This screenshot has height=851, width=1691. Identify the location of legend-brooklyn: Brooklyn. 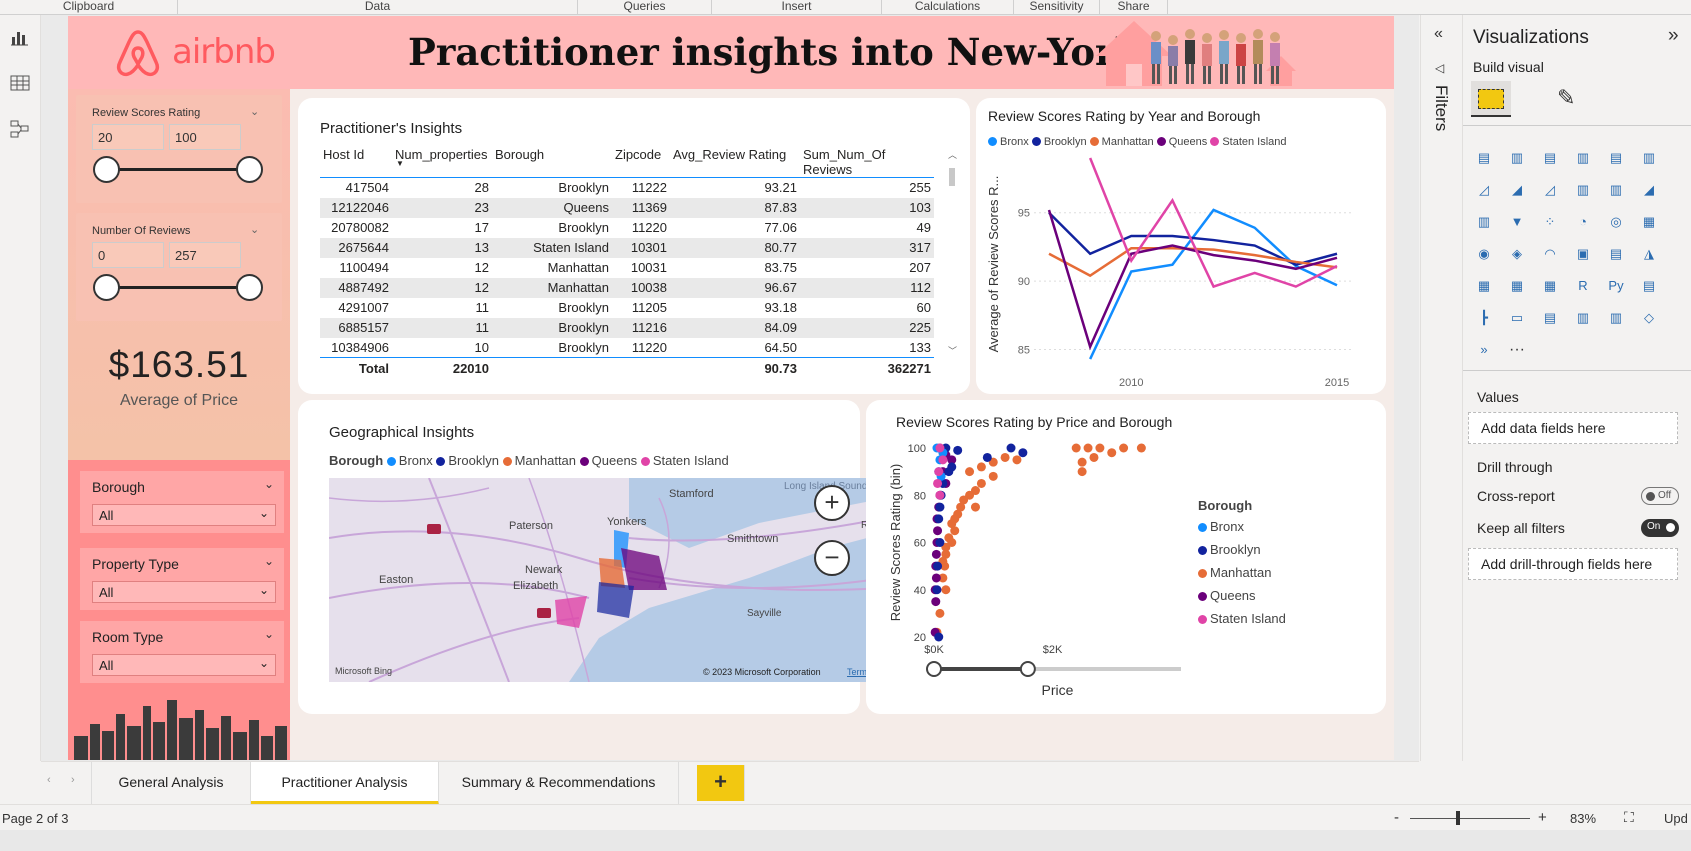
(1059, 142).